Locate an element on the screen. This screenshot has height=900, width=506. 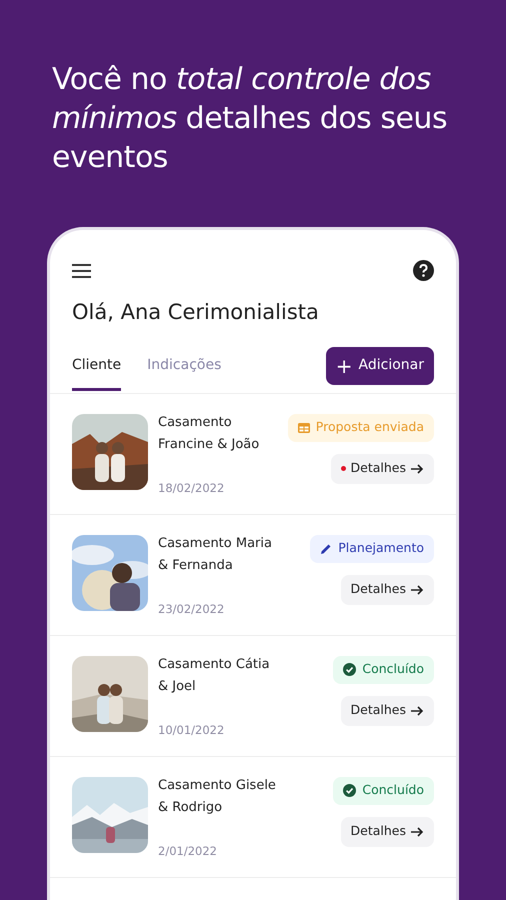
event-title: Casamento Francine & João is located at coordinates (209, 434).